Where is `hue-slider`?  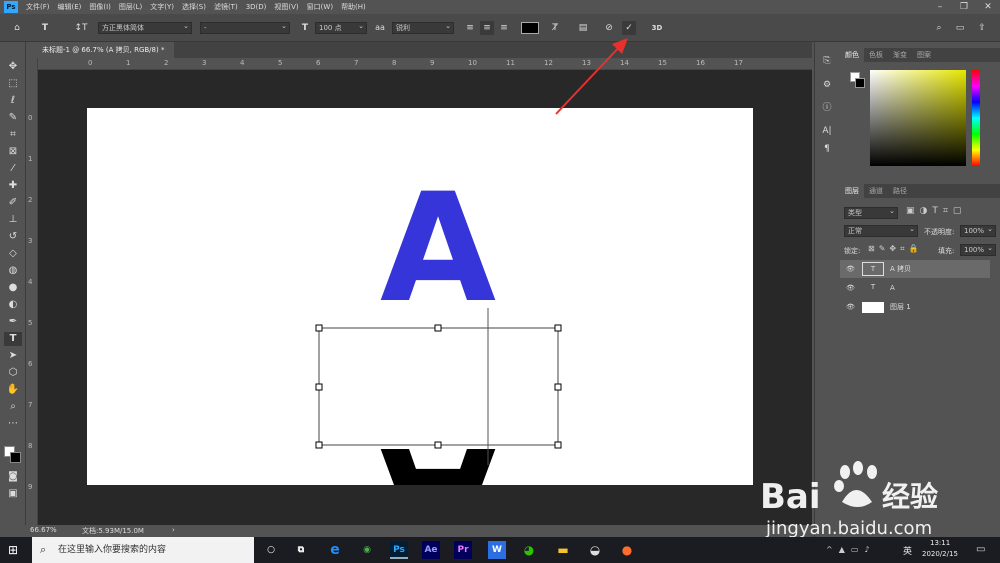 hue-slider is located at coordinates (976, 118).